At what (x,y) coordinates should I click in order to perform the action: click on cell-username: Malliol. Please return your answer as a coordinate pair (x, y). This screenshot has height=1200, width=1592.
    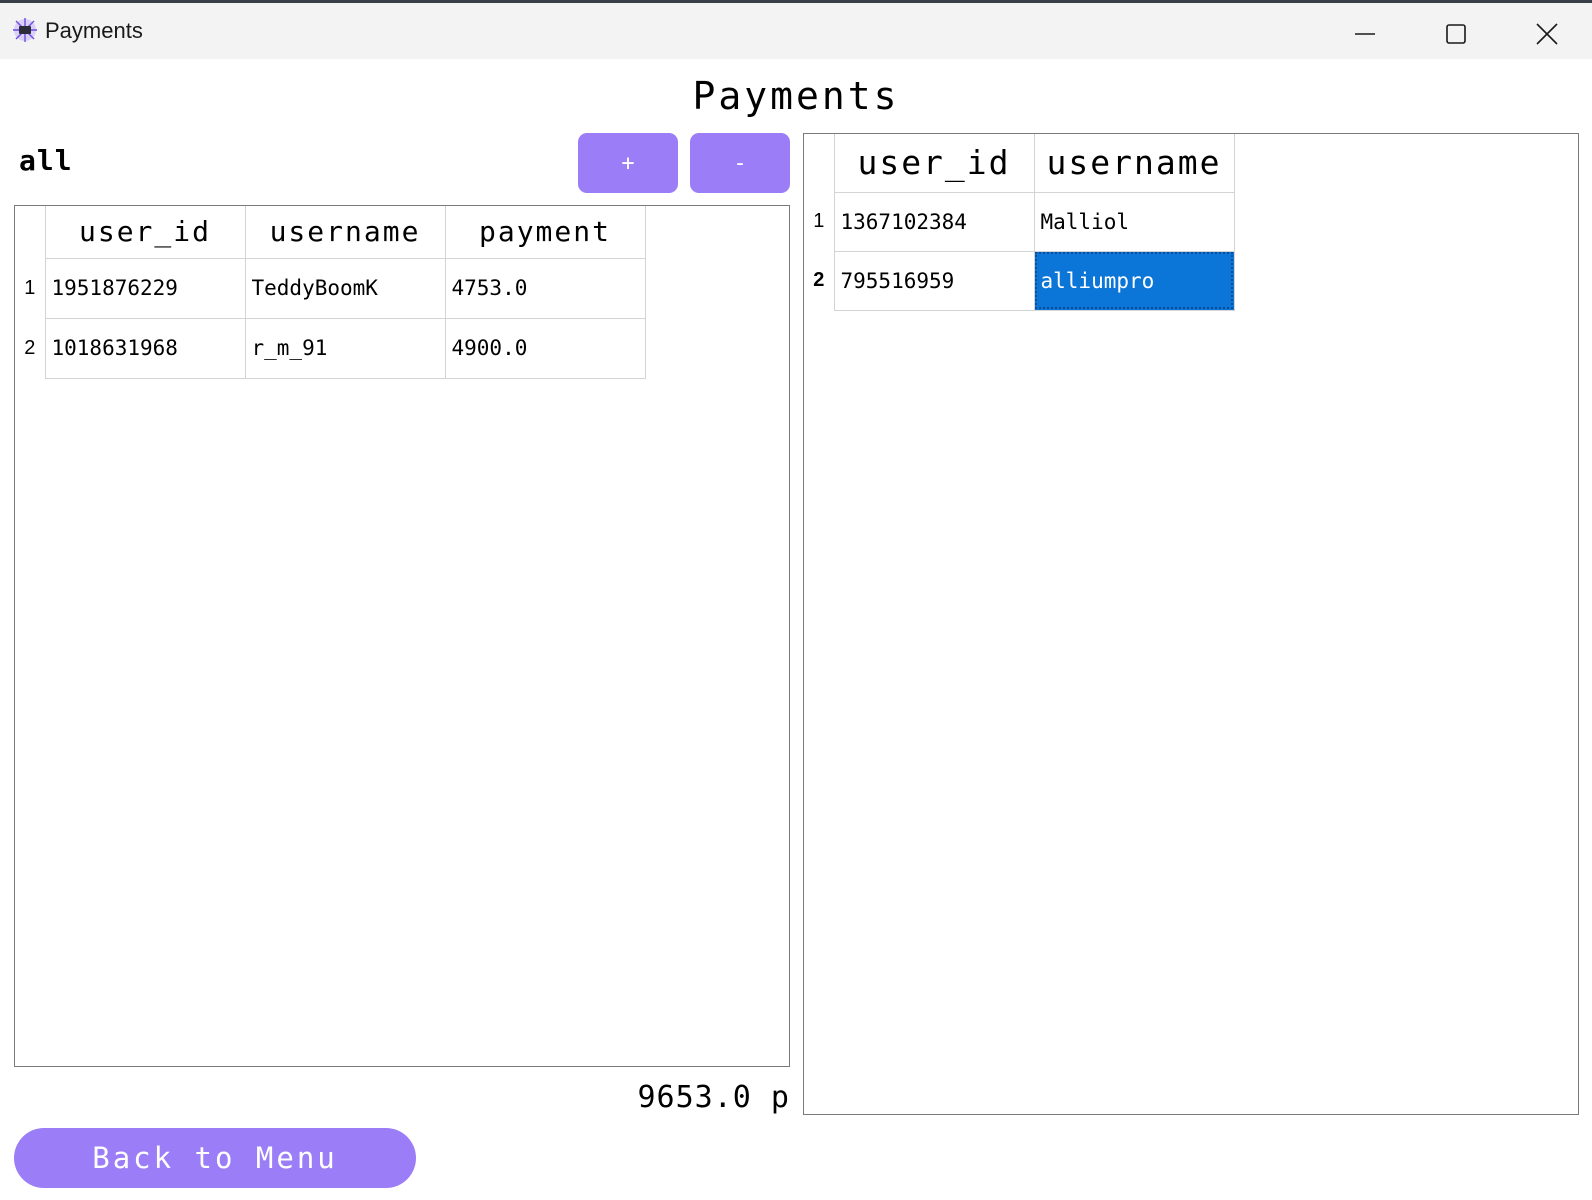
    Looking at the image, I should click on (1134, 221).